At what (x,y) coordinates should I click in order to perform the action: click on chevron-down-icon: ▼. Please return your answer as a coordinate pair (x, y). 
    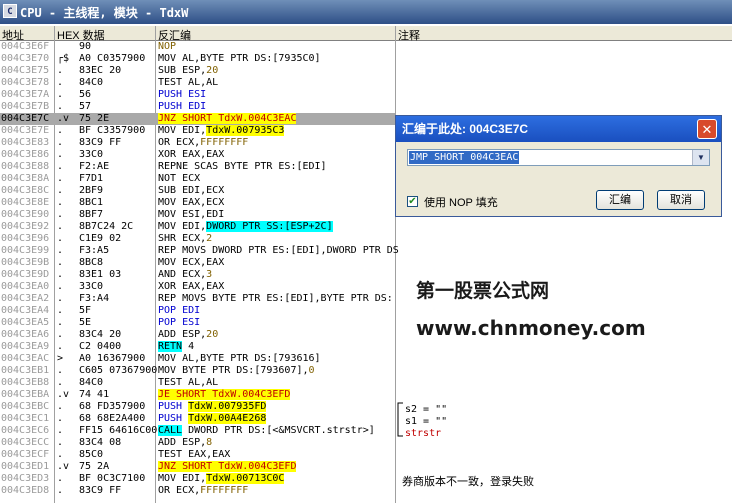
    Looking at the image, I should click on (700, 157).